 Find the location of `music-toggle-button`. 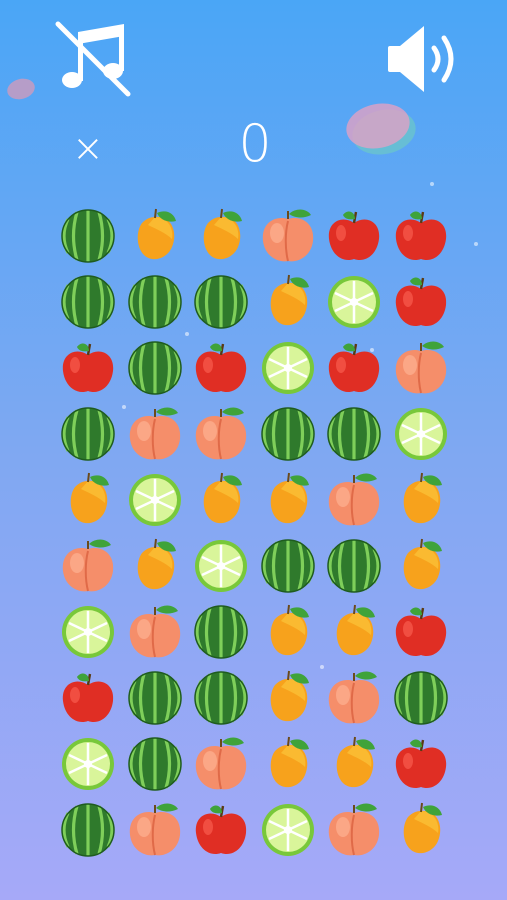

music-toggle-button is located at coordinates (92, 58).